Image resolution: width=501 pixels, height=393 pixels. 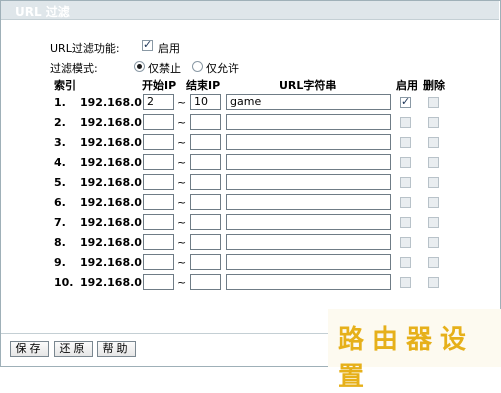 What do you see at coordinates (158, 102) in the screenshot?
I see `start-ip-input: 2` at bounding box center [158, 102].